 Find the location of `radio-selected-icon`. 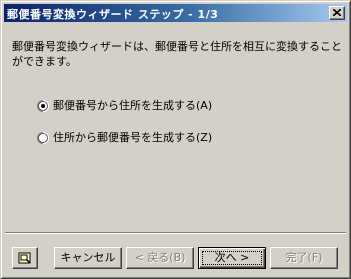

radio-selected-icon is located at coordinates (43, 106).